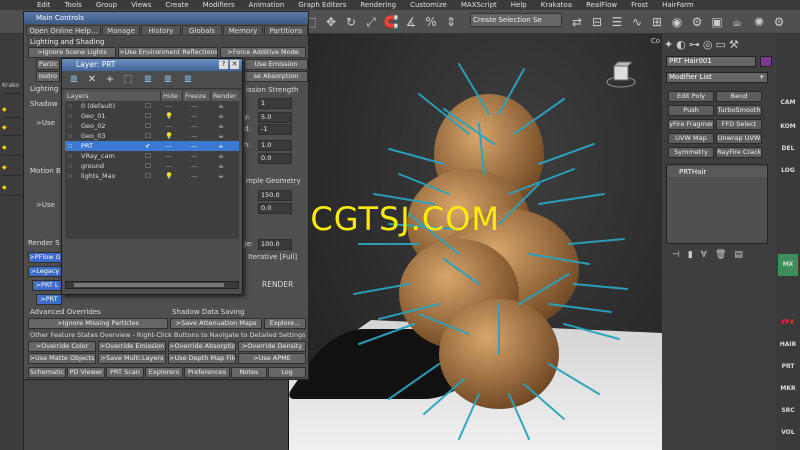 This screenshot has height=450, width=800. I want to click on snap-icon: 🧲, so click(391, 22).